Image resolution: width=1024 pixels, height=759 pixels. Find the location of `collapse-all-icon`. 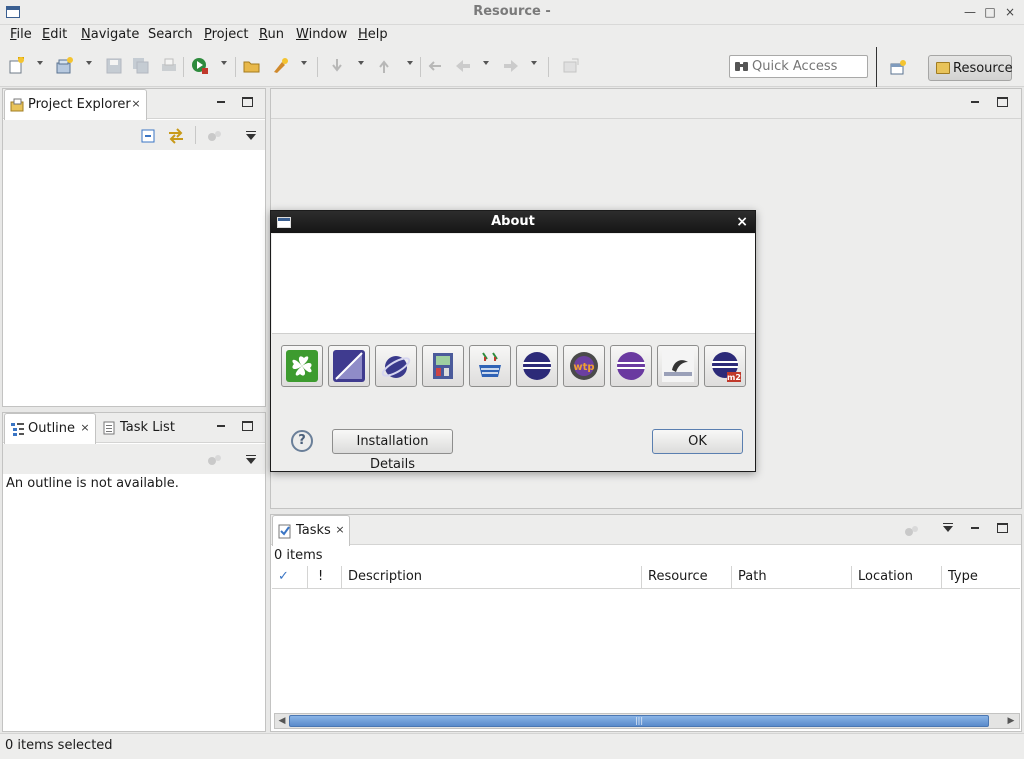

collapse-all-icon is located at coordinates (148, 136).